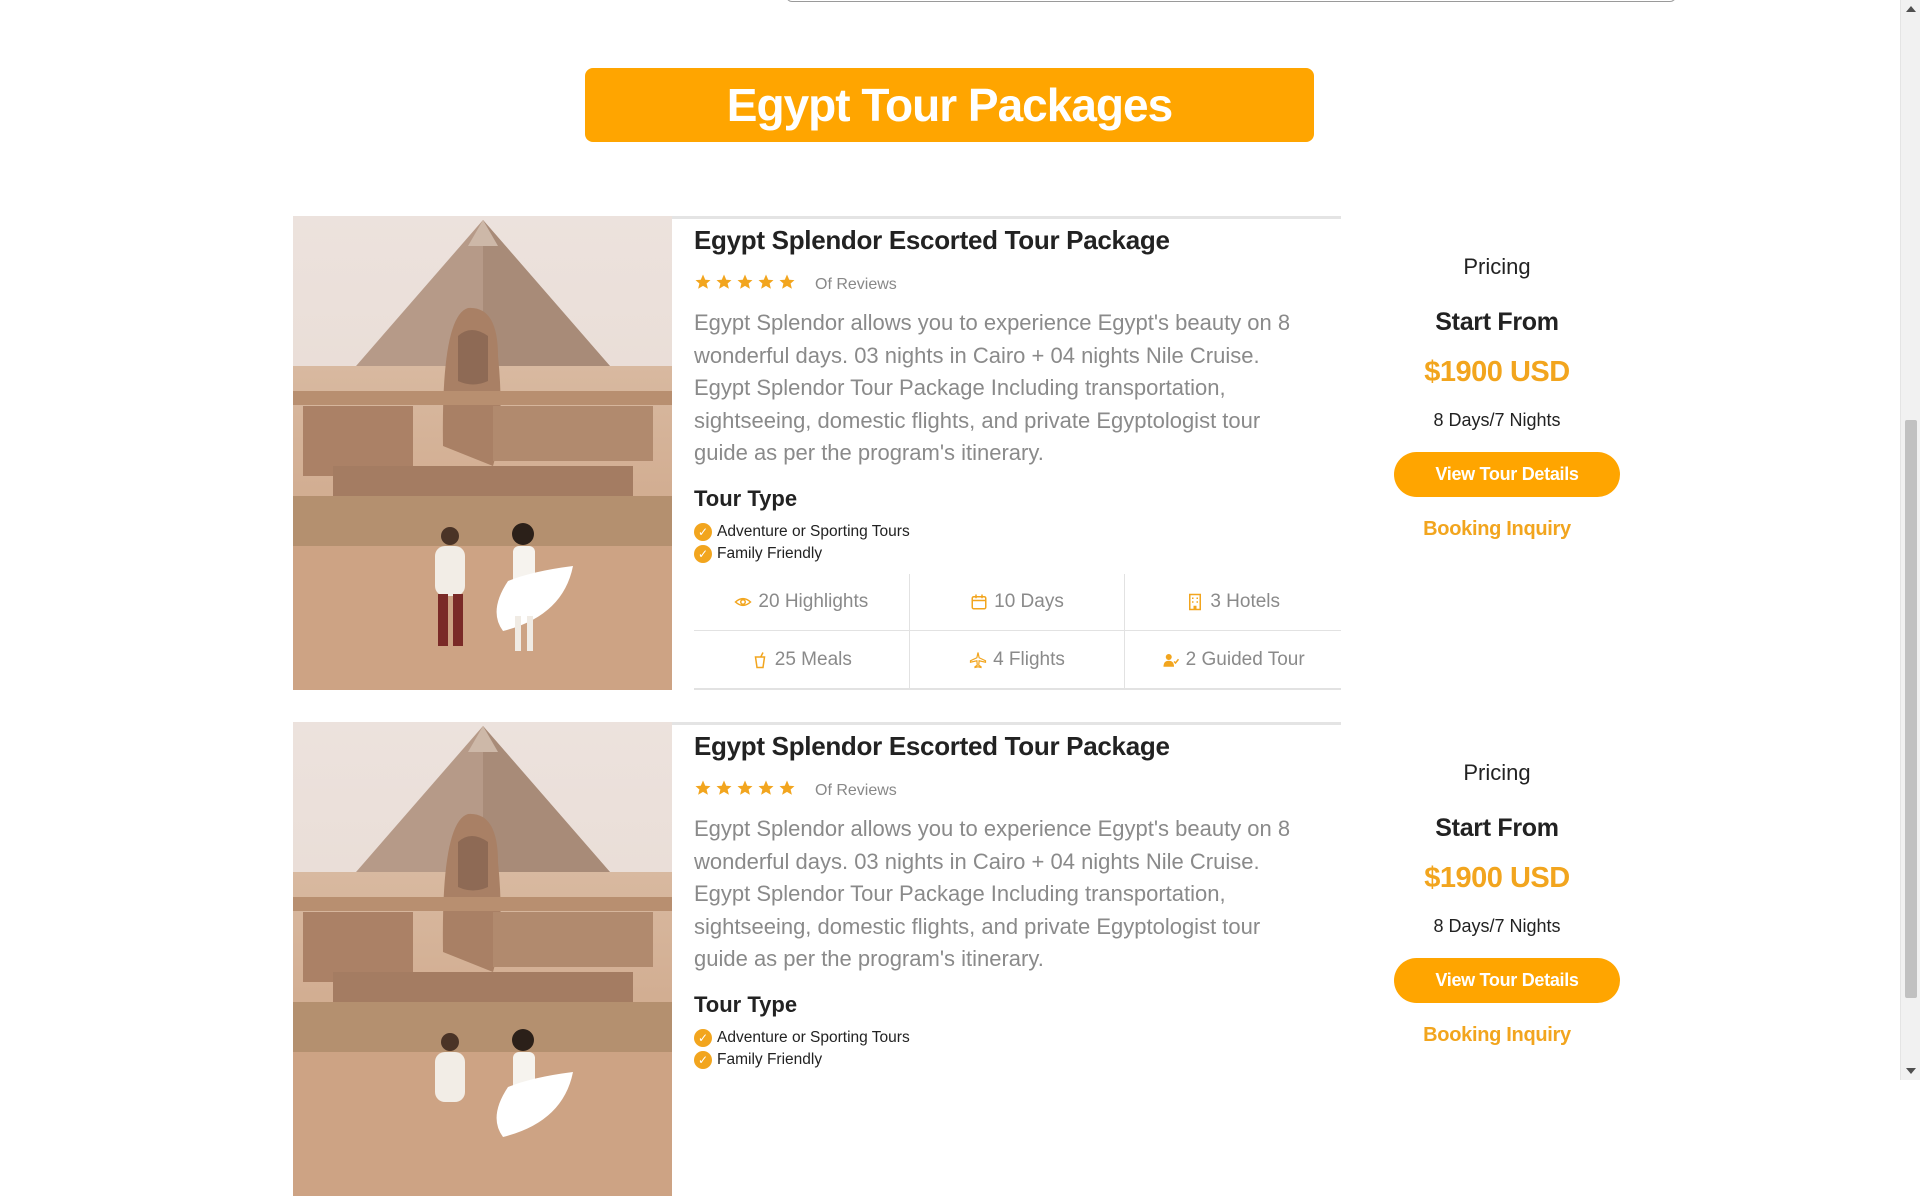  I want to click on feature-days: 10 Days, so click(1017, 602).